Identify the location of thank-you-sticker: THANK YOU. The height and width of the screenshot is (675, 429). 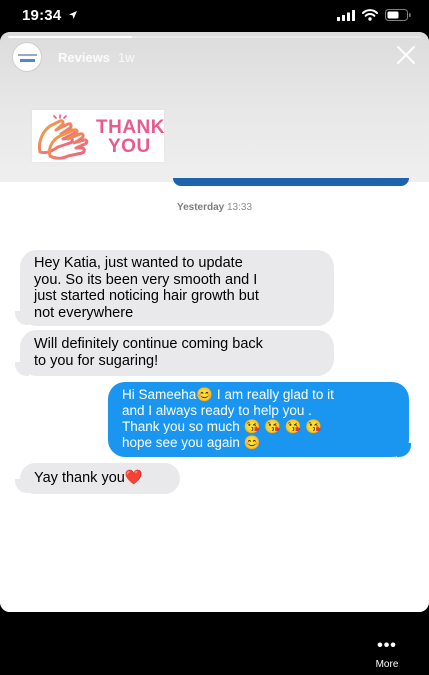
(98, 136).